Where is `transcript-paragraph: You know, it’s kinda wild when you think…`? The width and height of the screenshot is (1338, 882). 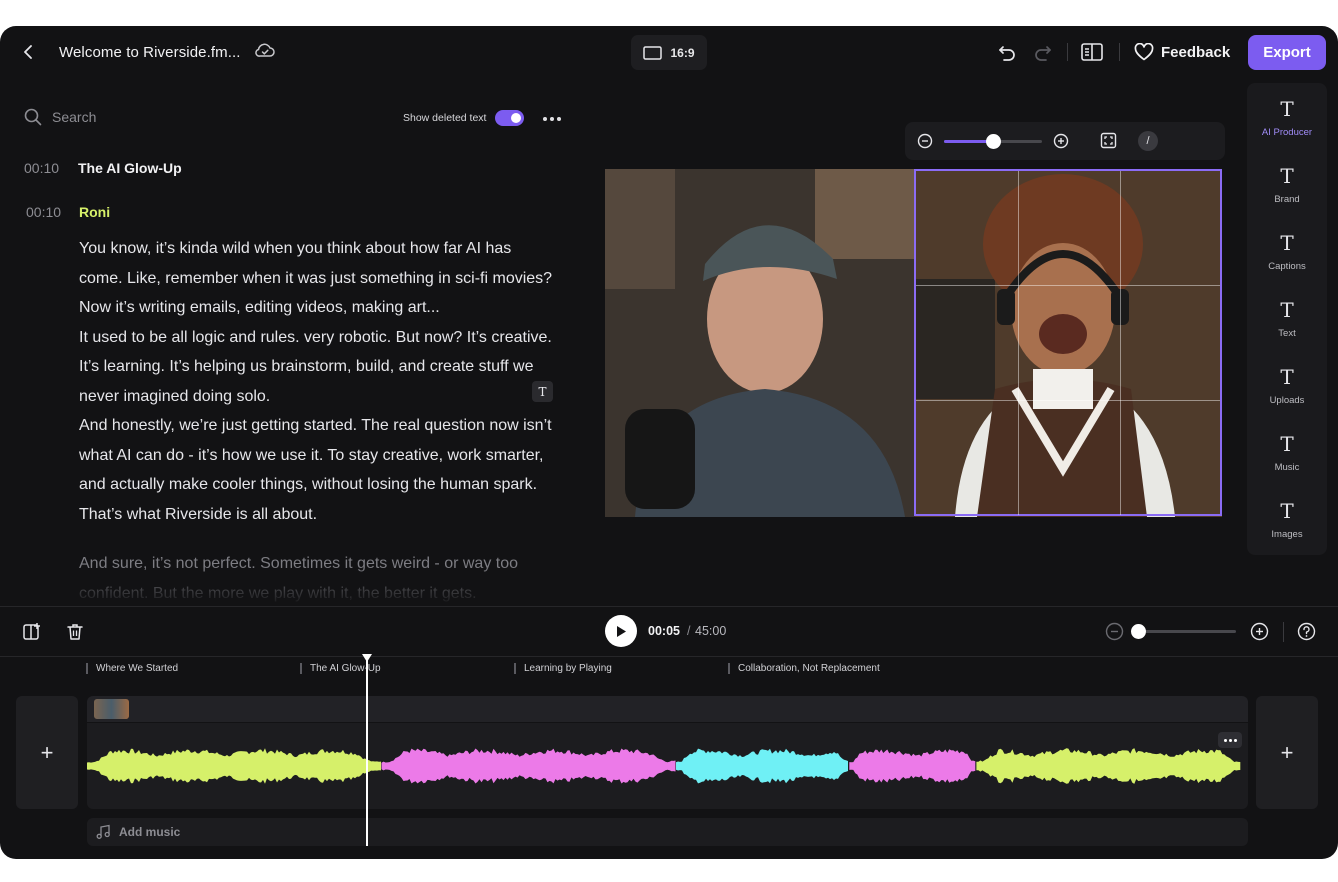
transcript-paragraph: You know, it’s kinda wild when you think… is located at coordinates (319, 278).